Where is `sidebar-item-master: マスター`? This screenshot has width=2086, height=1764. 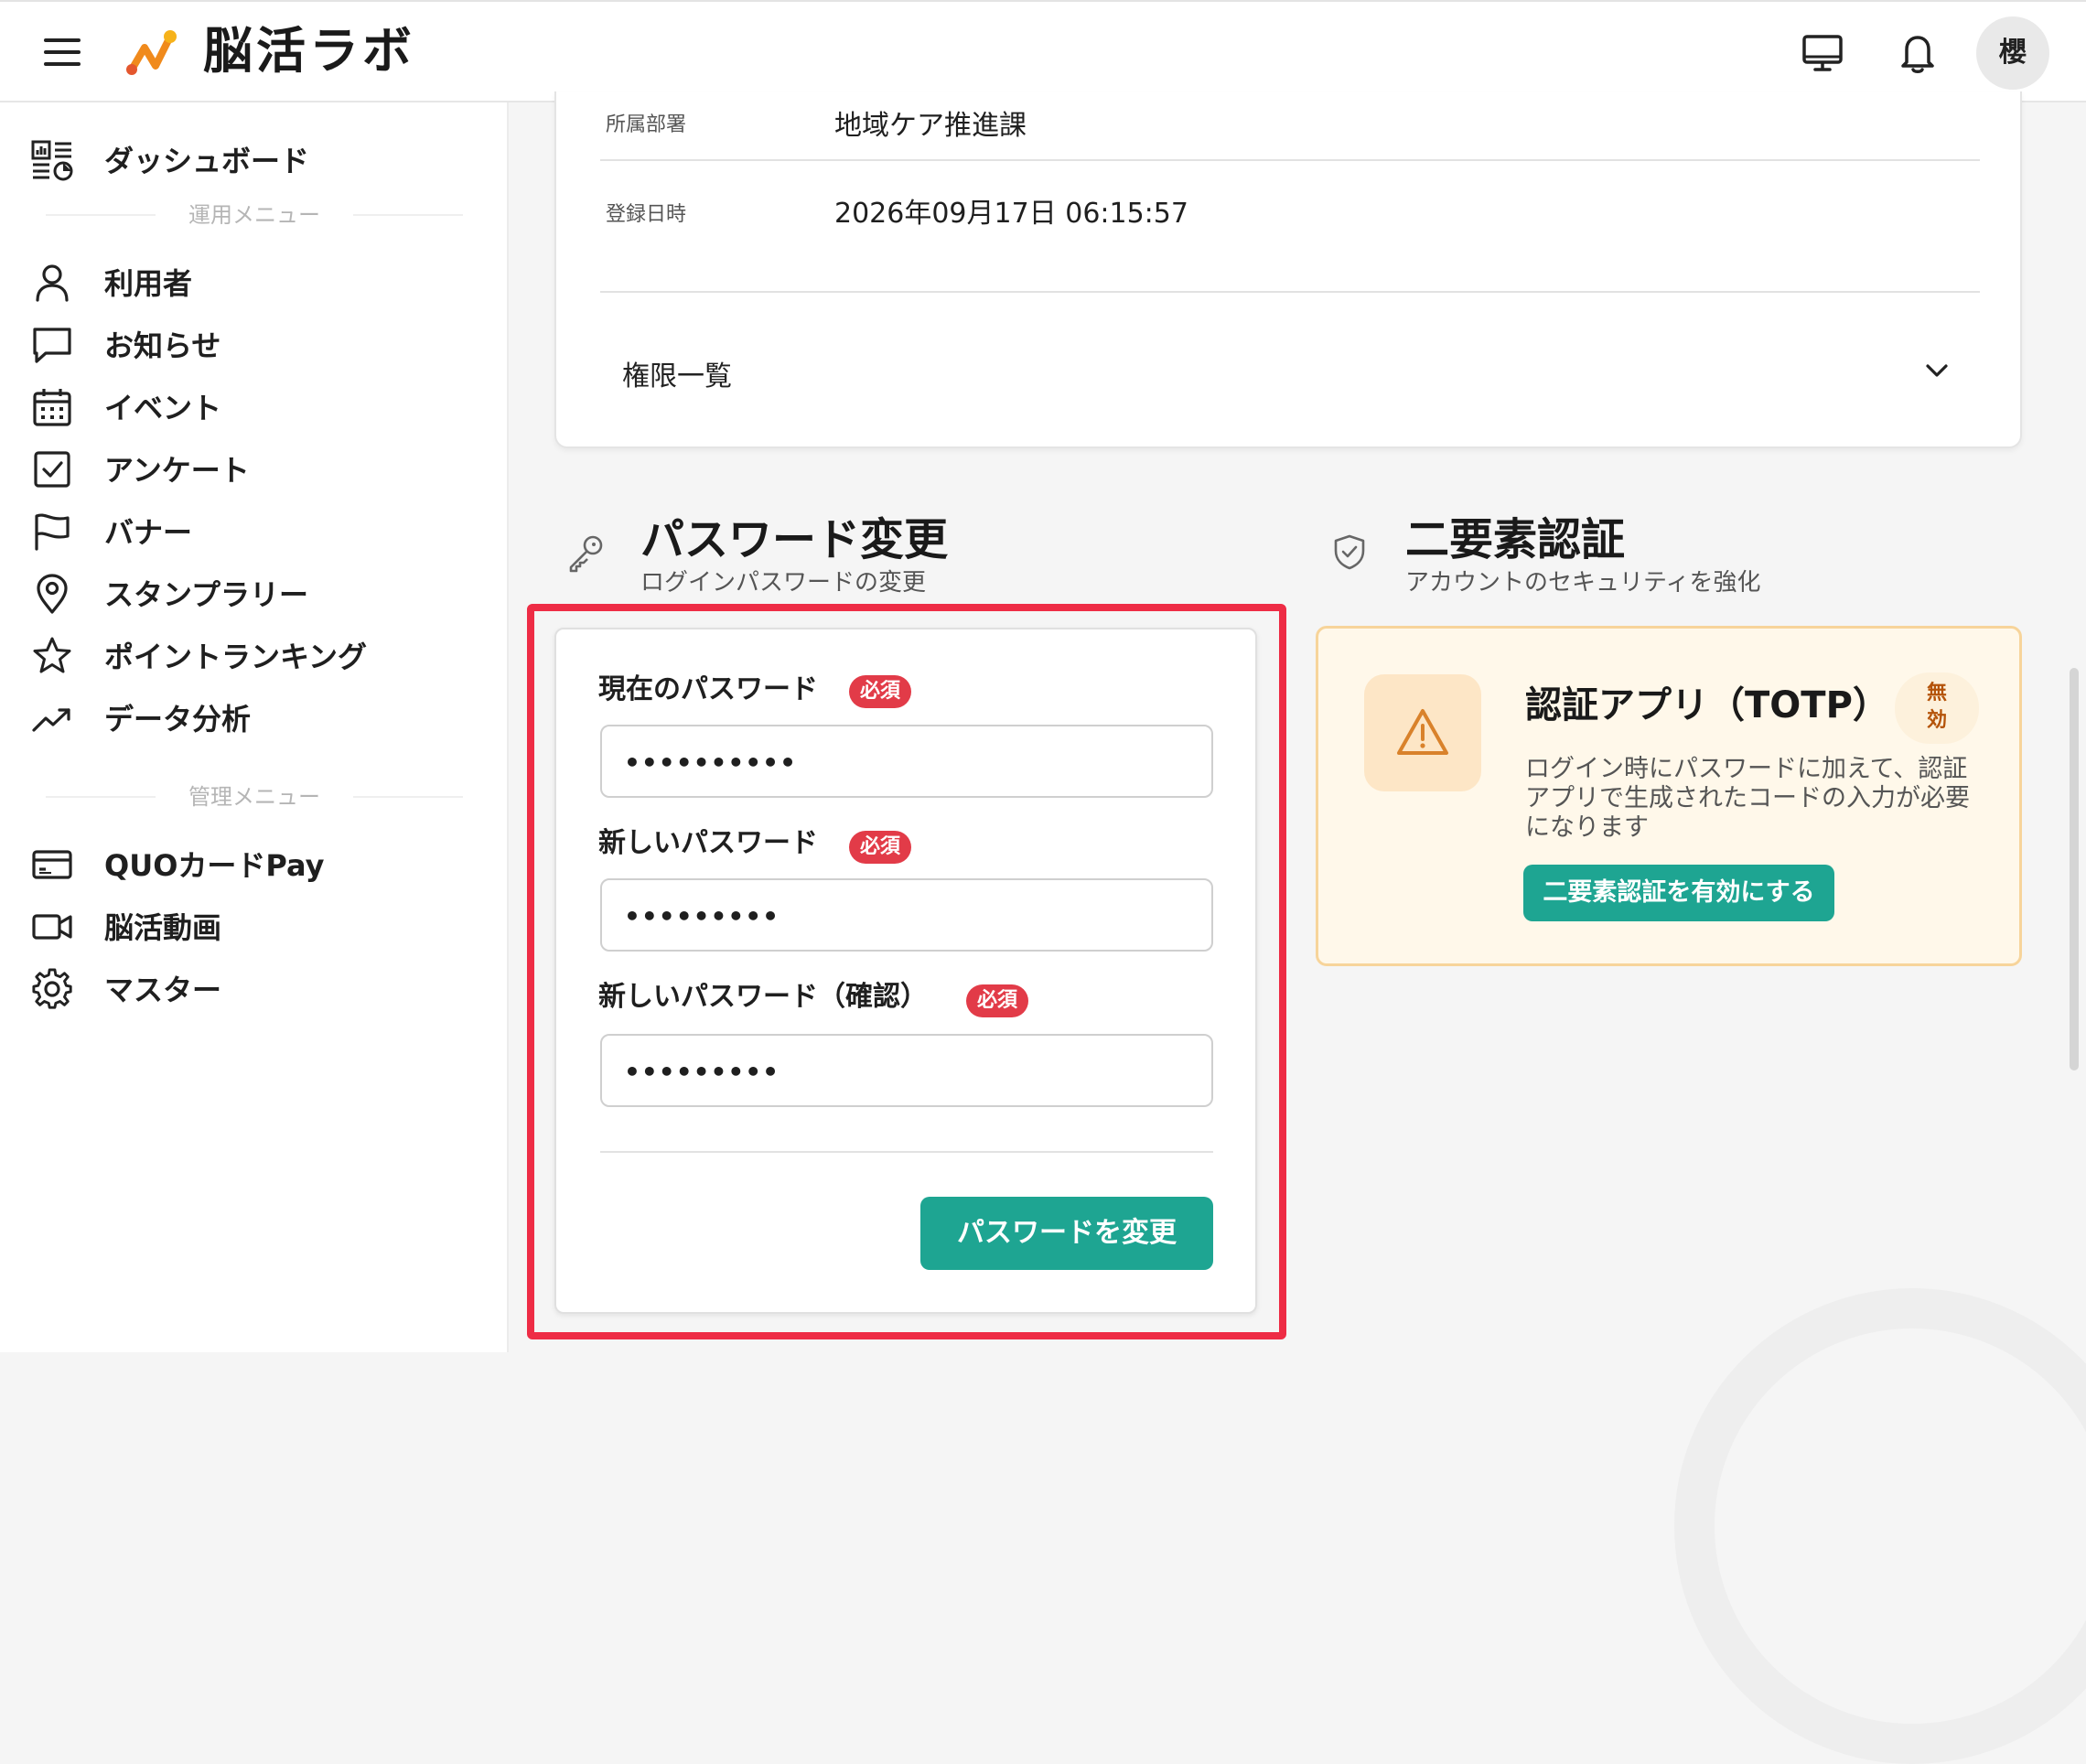
sidebar-item-master: マスター is located at coordinates (255, 988).